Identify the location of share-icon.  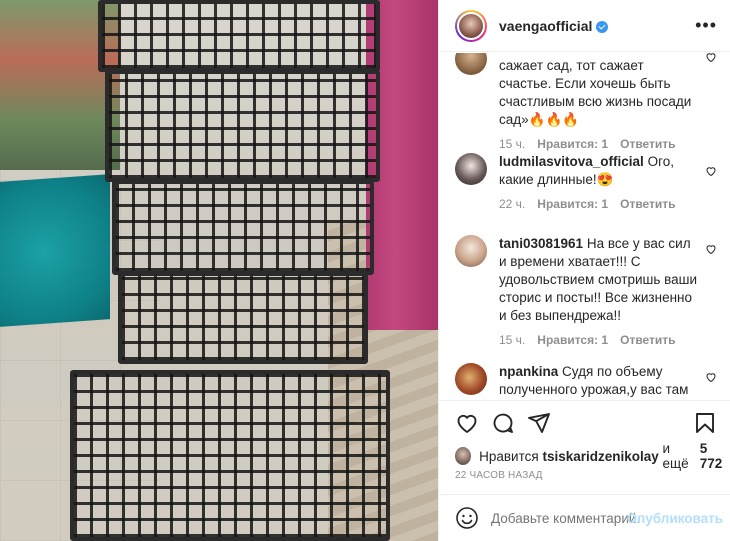
(539, 423).